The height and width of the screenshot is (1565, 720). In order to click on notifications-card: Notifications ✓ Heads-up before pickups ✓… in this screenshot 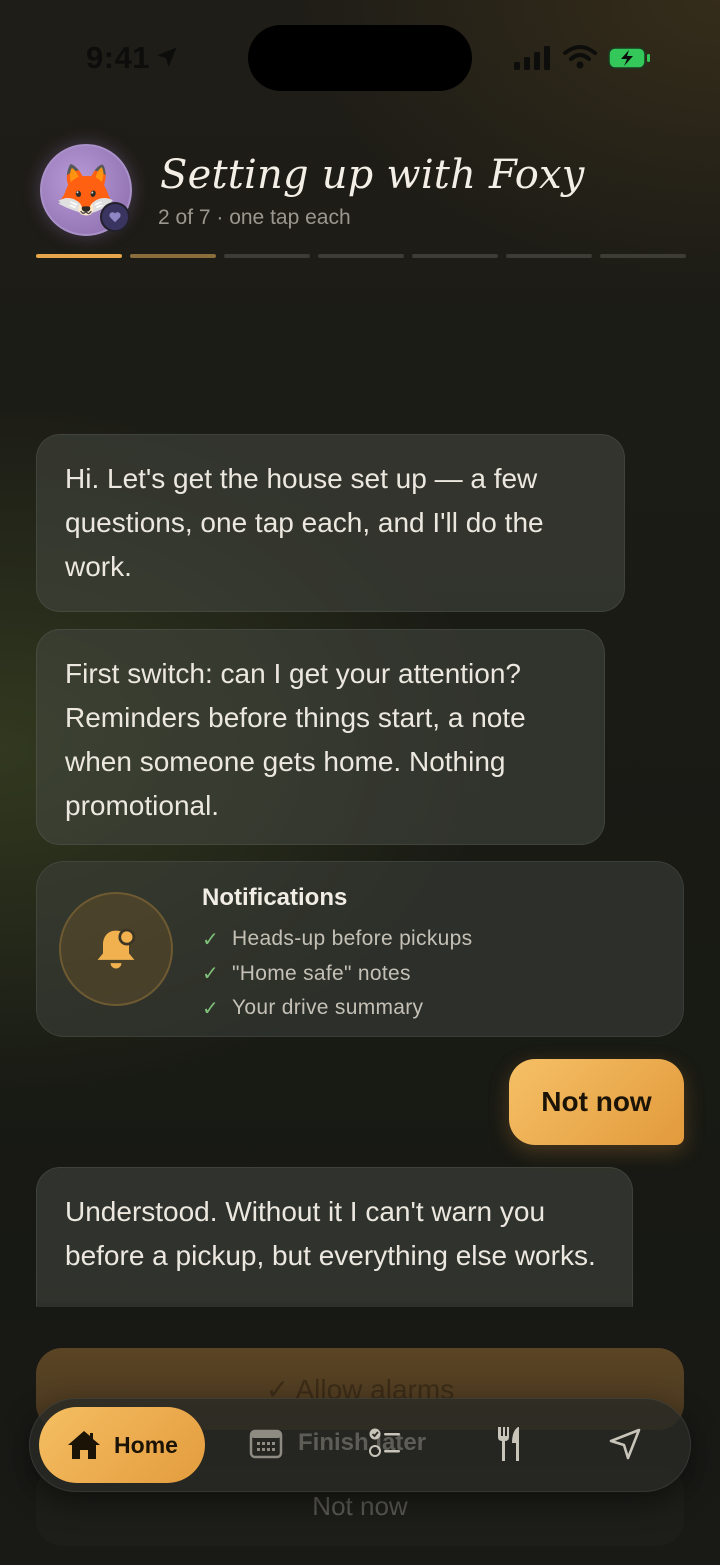, I will do `click(360, 949)`.